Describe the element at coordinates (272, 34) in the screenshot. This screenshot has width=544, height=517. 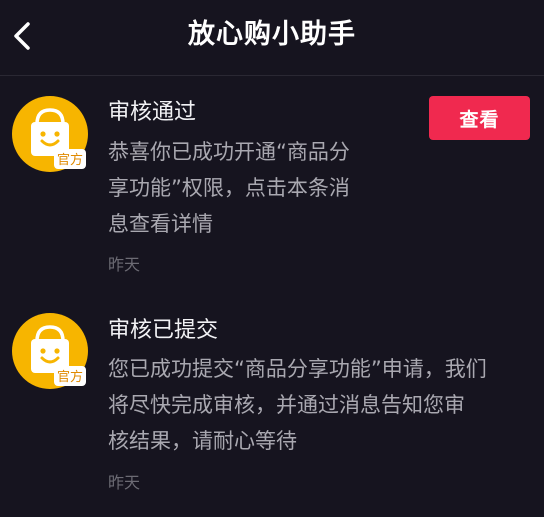
I see `page-title: 放心购小助手` at that location.